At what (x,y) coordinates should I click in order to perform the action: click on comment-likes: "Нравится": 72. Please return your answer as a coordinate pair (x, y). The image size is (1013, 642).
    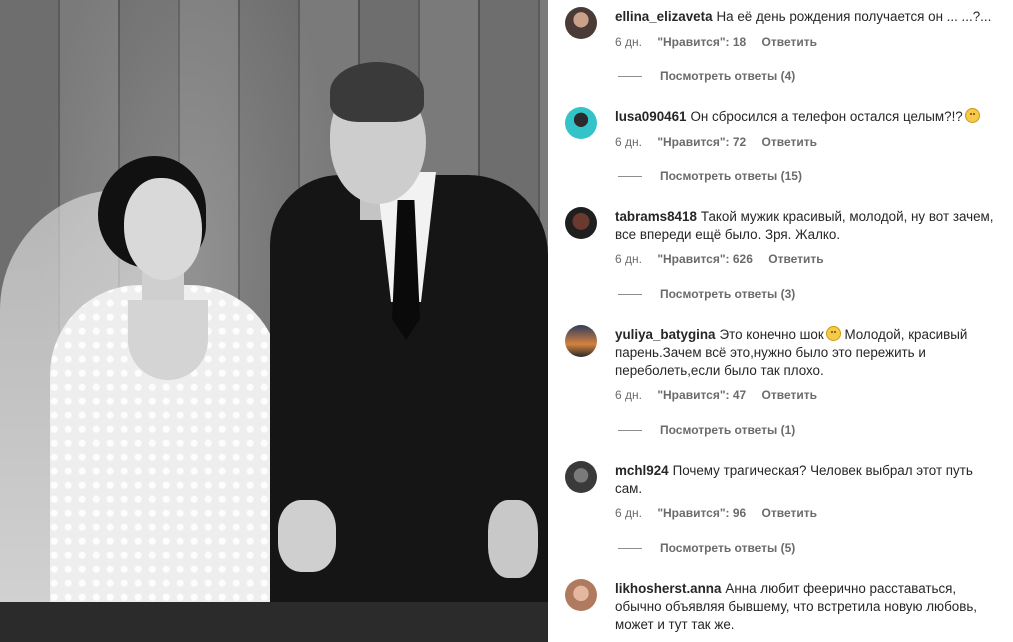
    Looking at the image, I should click on (701, 142).